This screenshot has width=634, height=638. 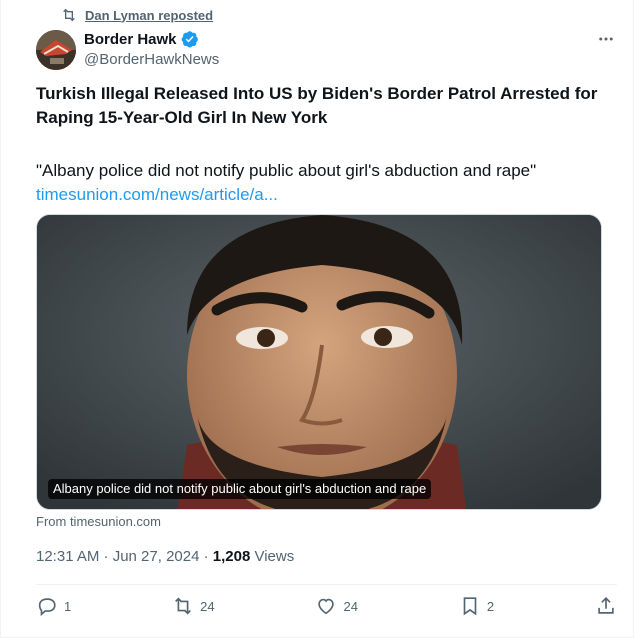 What do you see at coordinates (231, 556) in the screenshot?
I see `views-count: 1,208` at bounding box center [231, 556].